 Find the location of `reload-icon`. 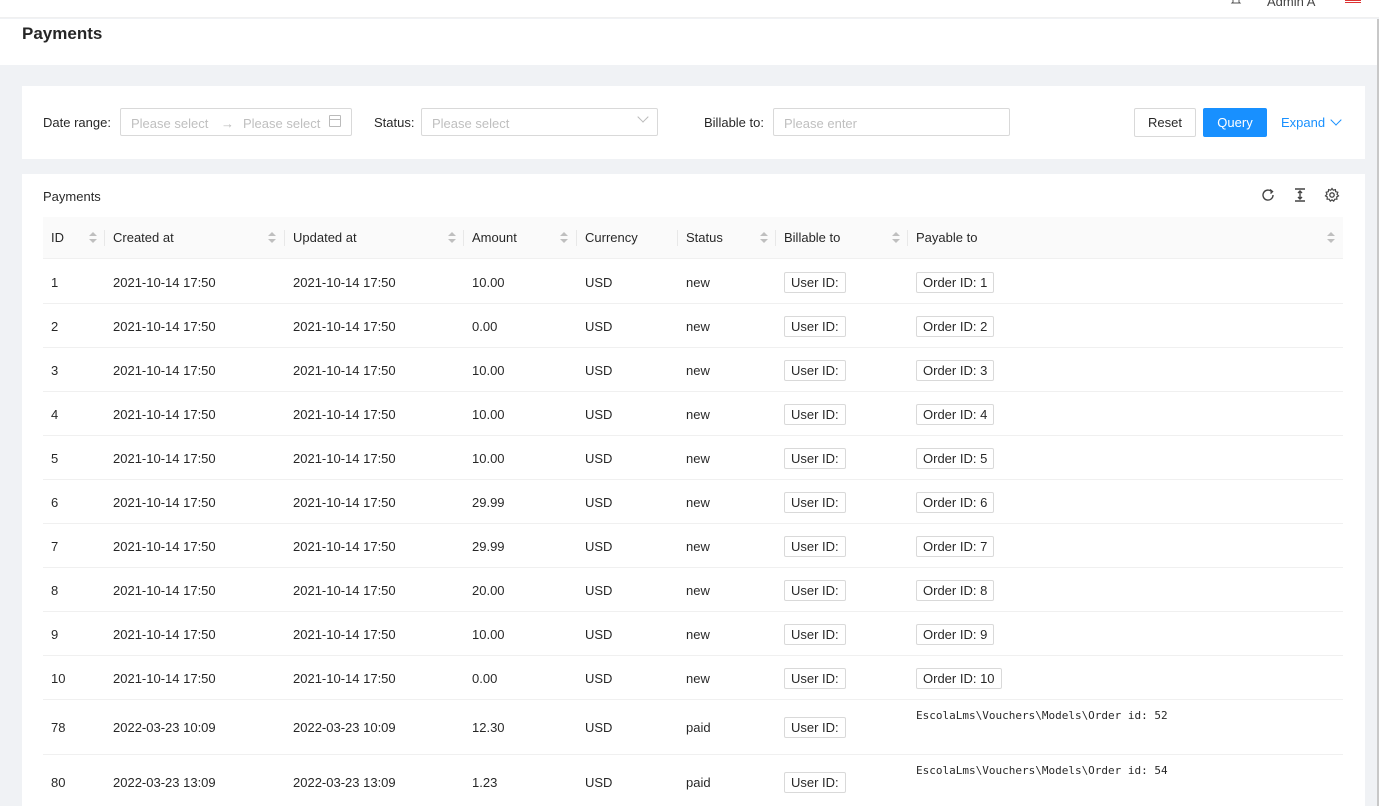

reload-icon is located at coordinates (1268, 195).